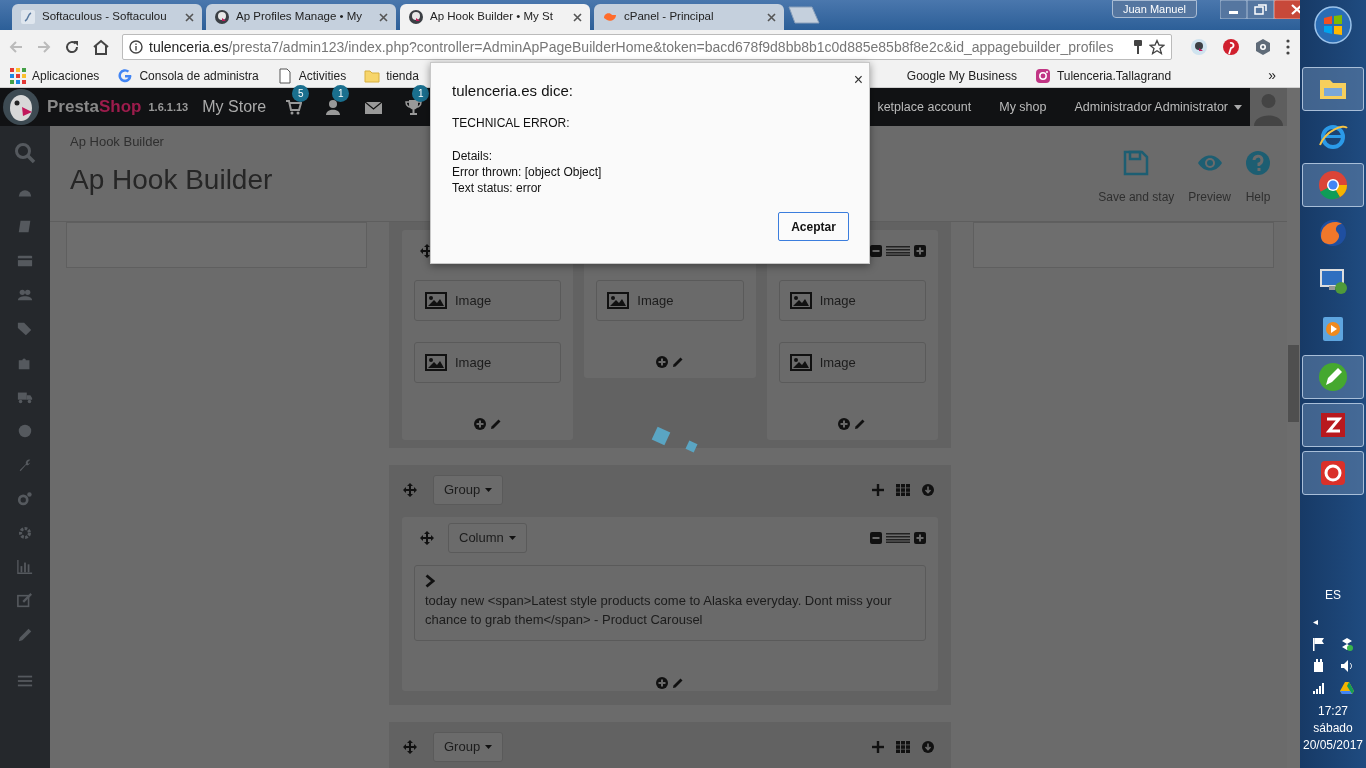 Image resolution: width=1366 pixels, height=768 pixels. What do you see at coordinates (1158, 107) in the screenshot?
I see `admin-menu: Administrador Administrator` at bounding box center [1158, 107].